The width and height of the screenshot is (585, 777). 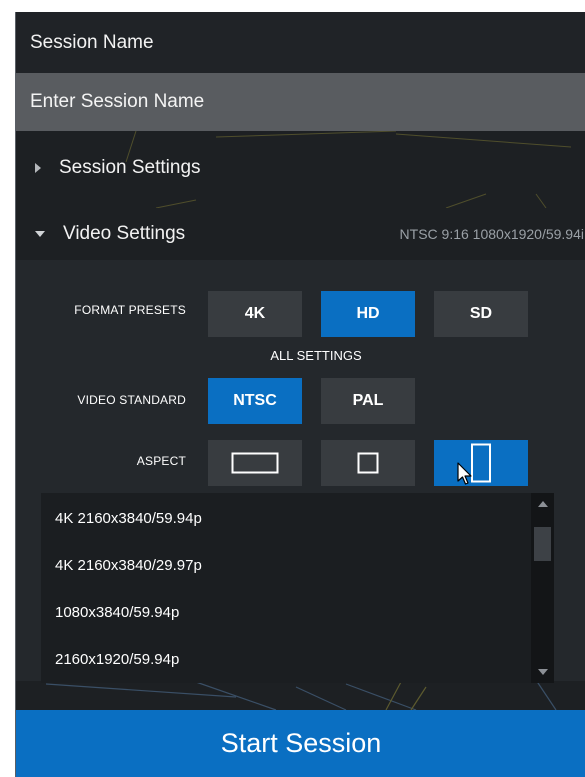 I want to click on landscape-16-9-icon, so click(x=255, y=463).